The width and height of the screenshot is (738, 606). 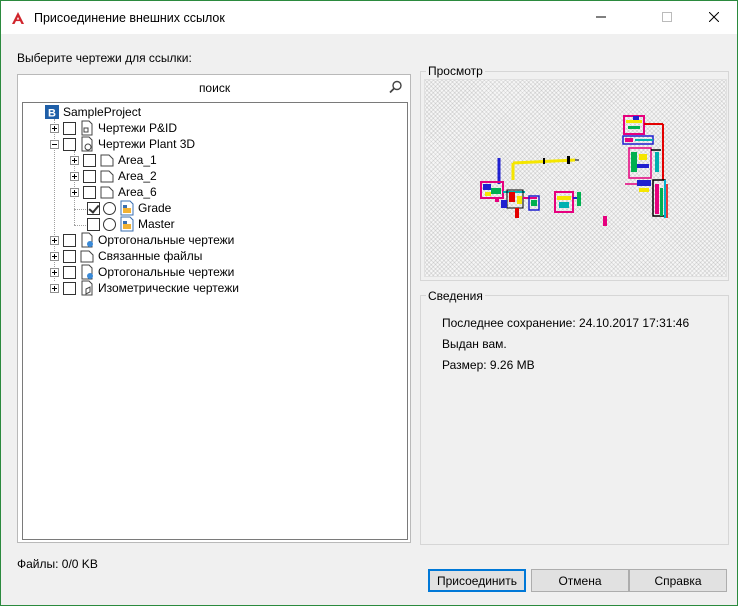 I want to click on tree-item-master: Master, so click(x=131, y=224).